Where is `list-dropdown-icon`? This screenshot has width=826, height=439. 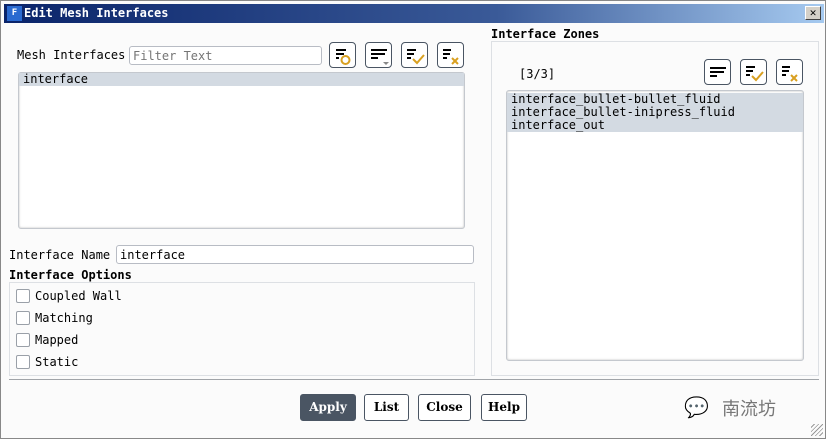
list-dropdown-icon is located at coordinates (380, 57).